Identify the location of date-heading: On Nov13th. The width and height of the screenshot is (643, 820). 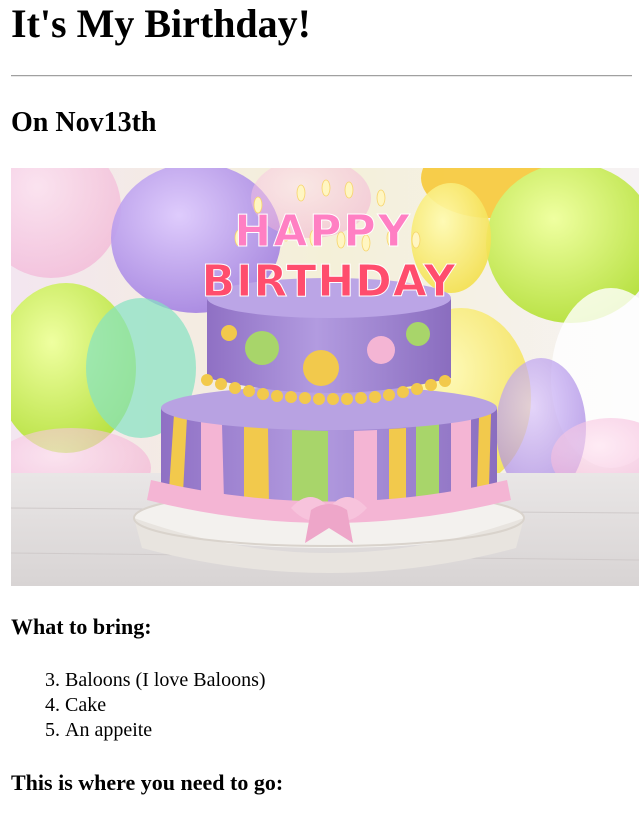
(84, 122).